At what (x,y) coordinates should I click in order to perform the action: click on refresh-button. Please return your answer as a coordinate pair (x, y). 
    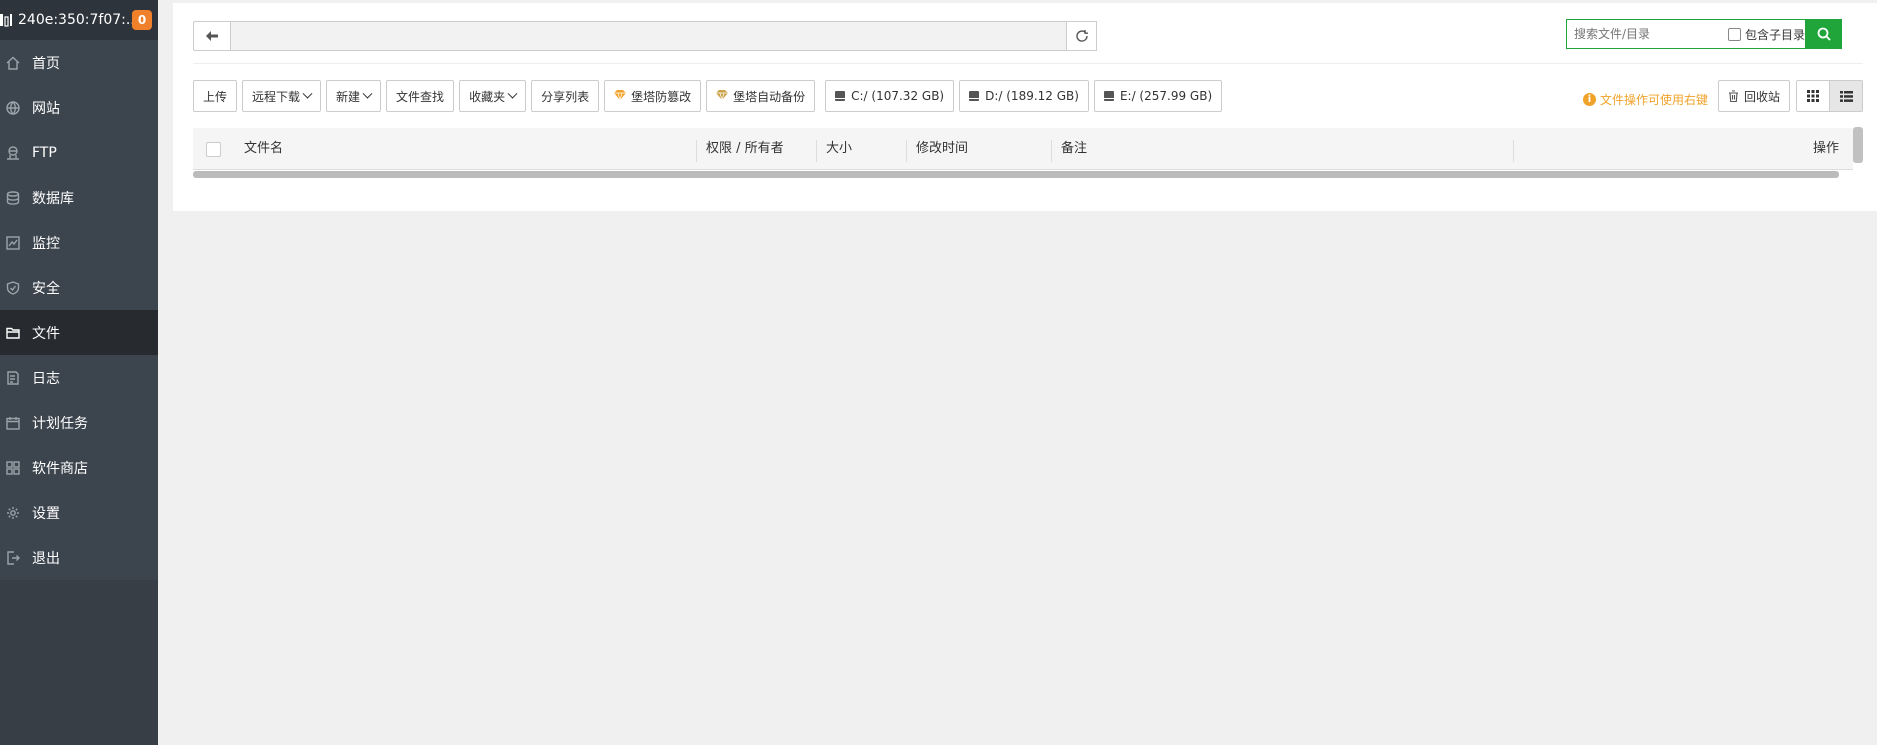
    Looking at the image, I should click on (1082, 36).